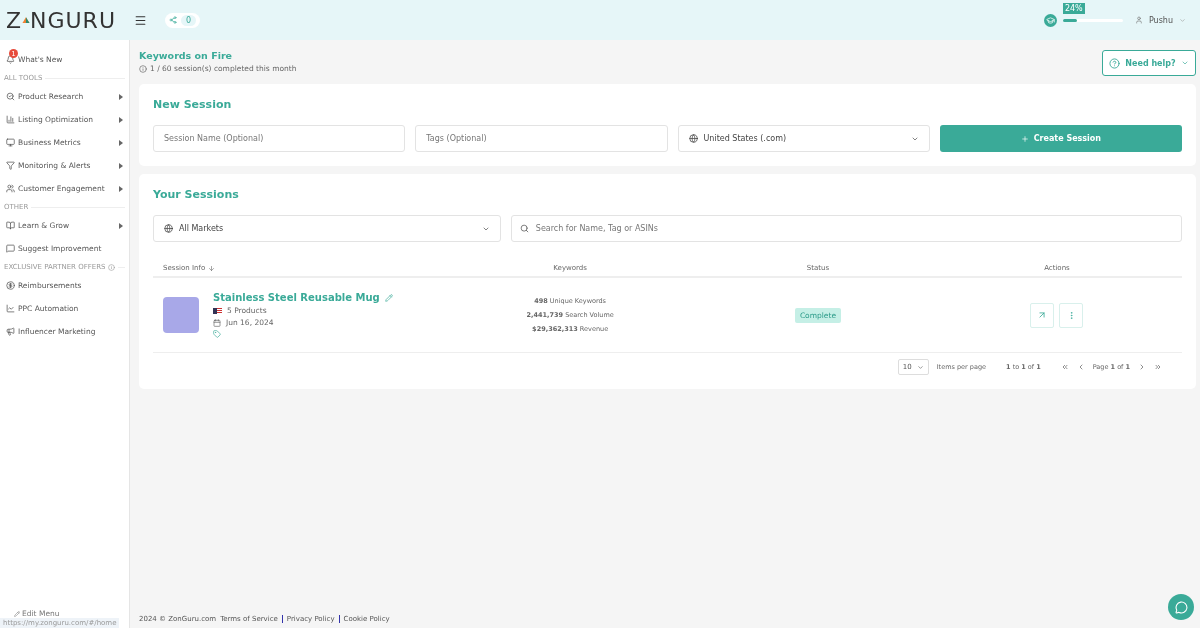  I want to click on tag-icon, so click(217, 334).